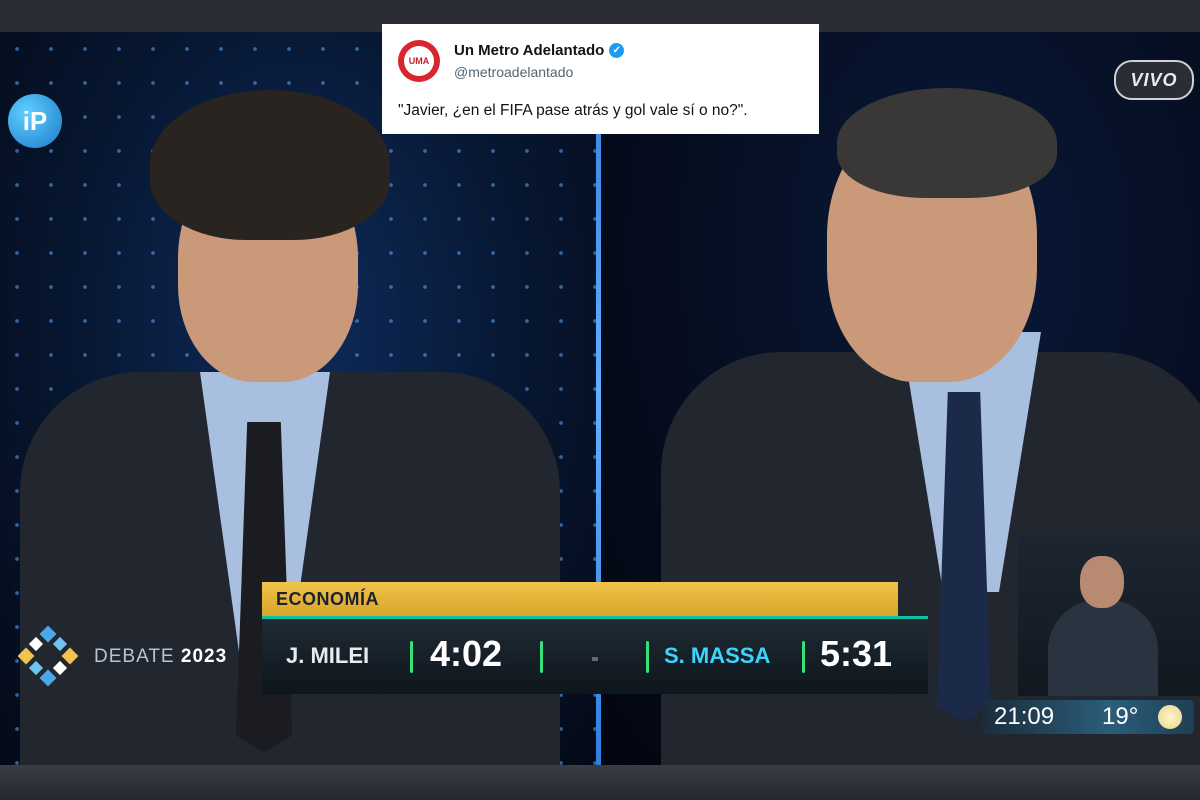  I want to click on tweet-author-name: Un Metro Adelantado ✓, so click(539, 50).